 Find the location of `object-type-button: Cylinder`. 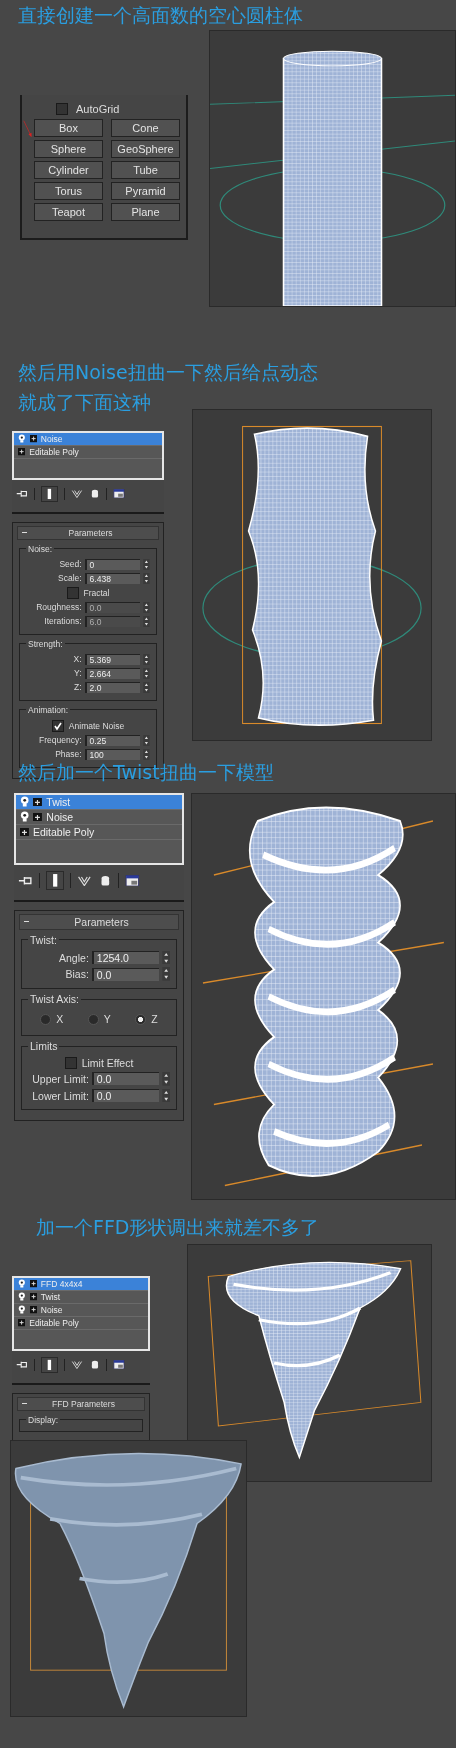

object-type-button: Cylinder is located at coordinates (68, 170).